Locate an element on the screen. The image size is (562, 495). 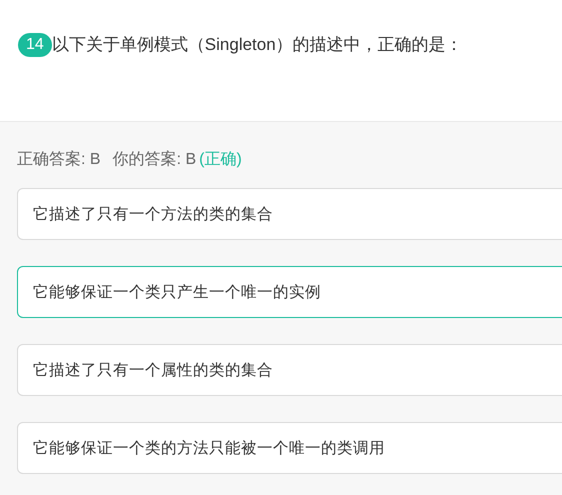
correct-answer-text: 正确答案: B is located at coordinates (59, 159).